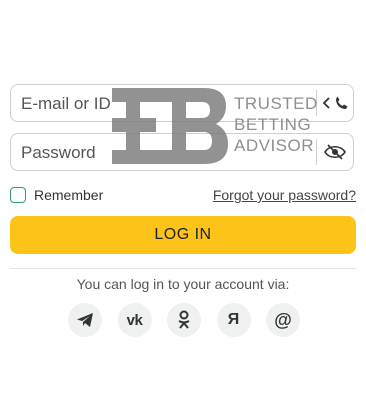 The width and height of the screenshot is (366, 420). I want to click on phone-icon, so click(335, 102).